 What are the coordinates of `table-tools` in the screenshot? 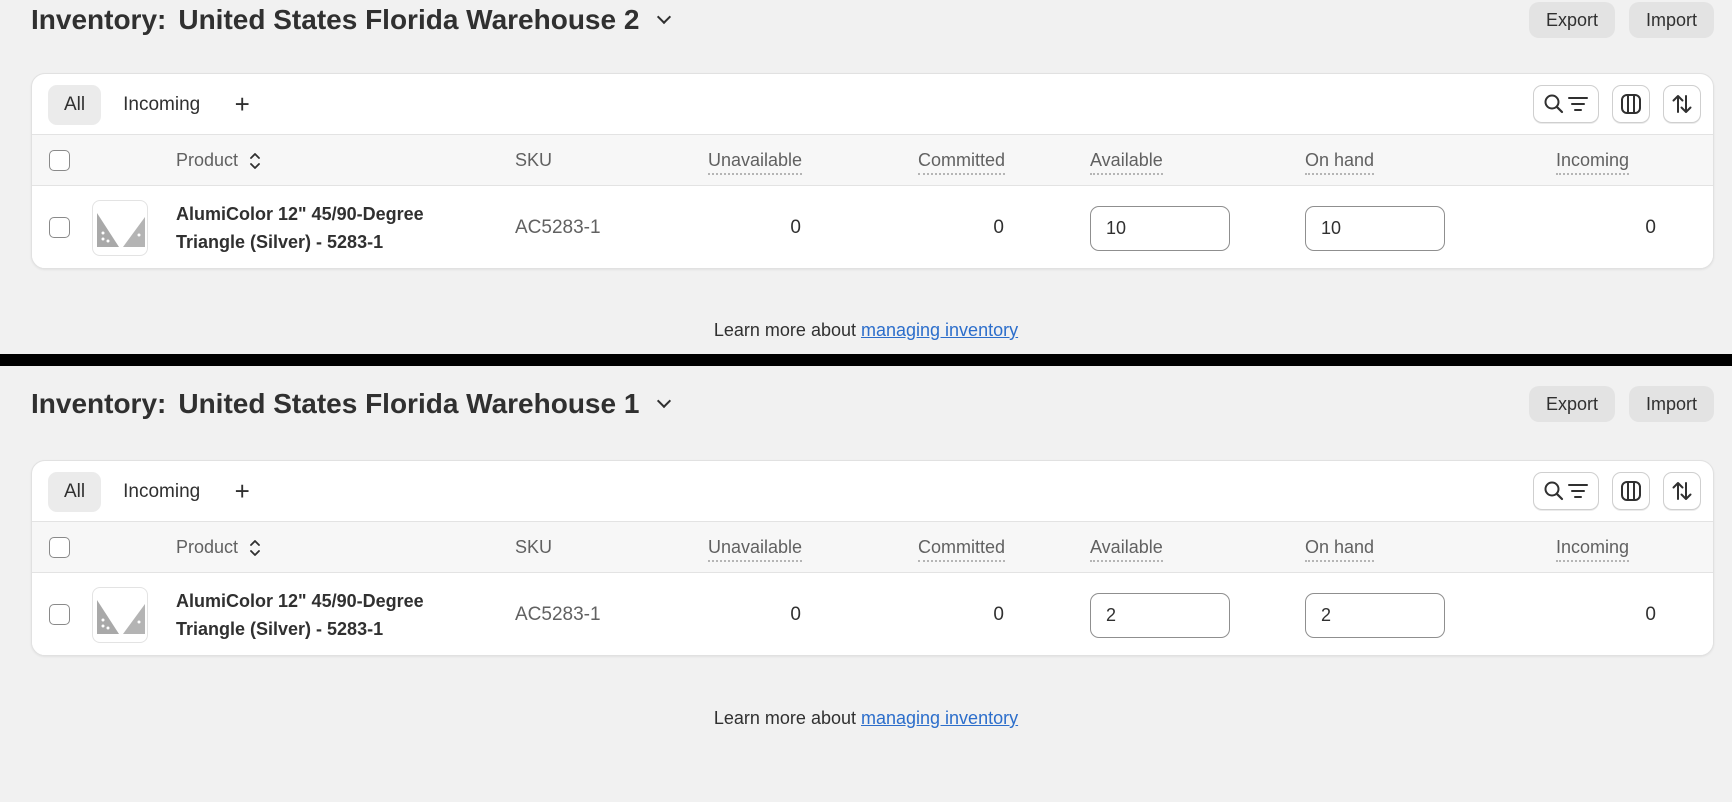 It's located at (1610, 491).